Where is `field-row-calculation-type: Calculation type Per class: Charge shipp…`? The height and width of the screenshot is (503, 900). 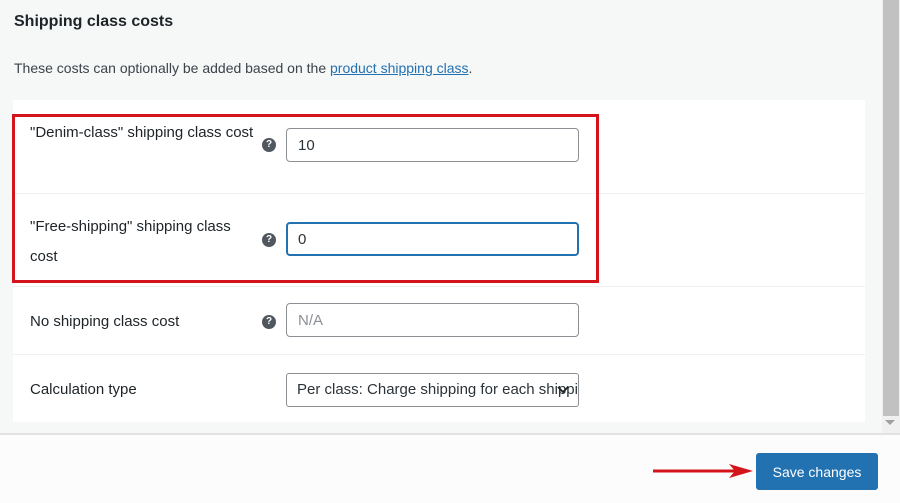
field-row-calculation-type: Calculation type Per class: Charge shipp… is located at coordinates (439, 388).